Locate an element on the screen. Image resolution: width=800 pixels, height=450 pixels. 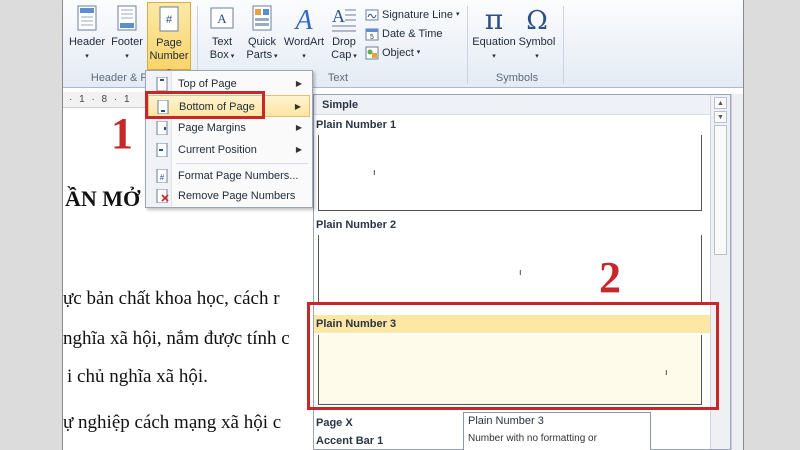
gallery-item-title: Plain Number 2 is located at coordinates (356, 225).